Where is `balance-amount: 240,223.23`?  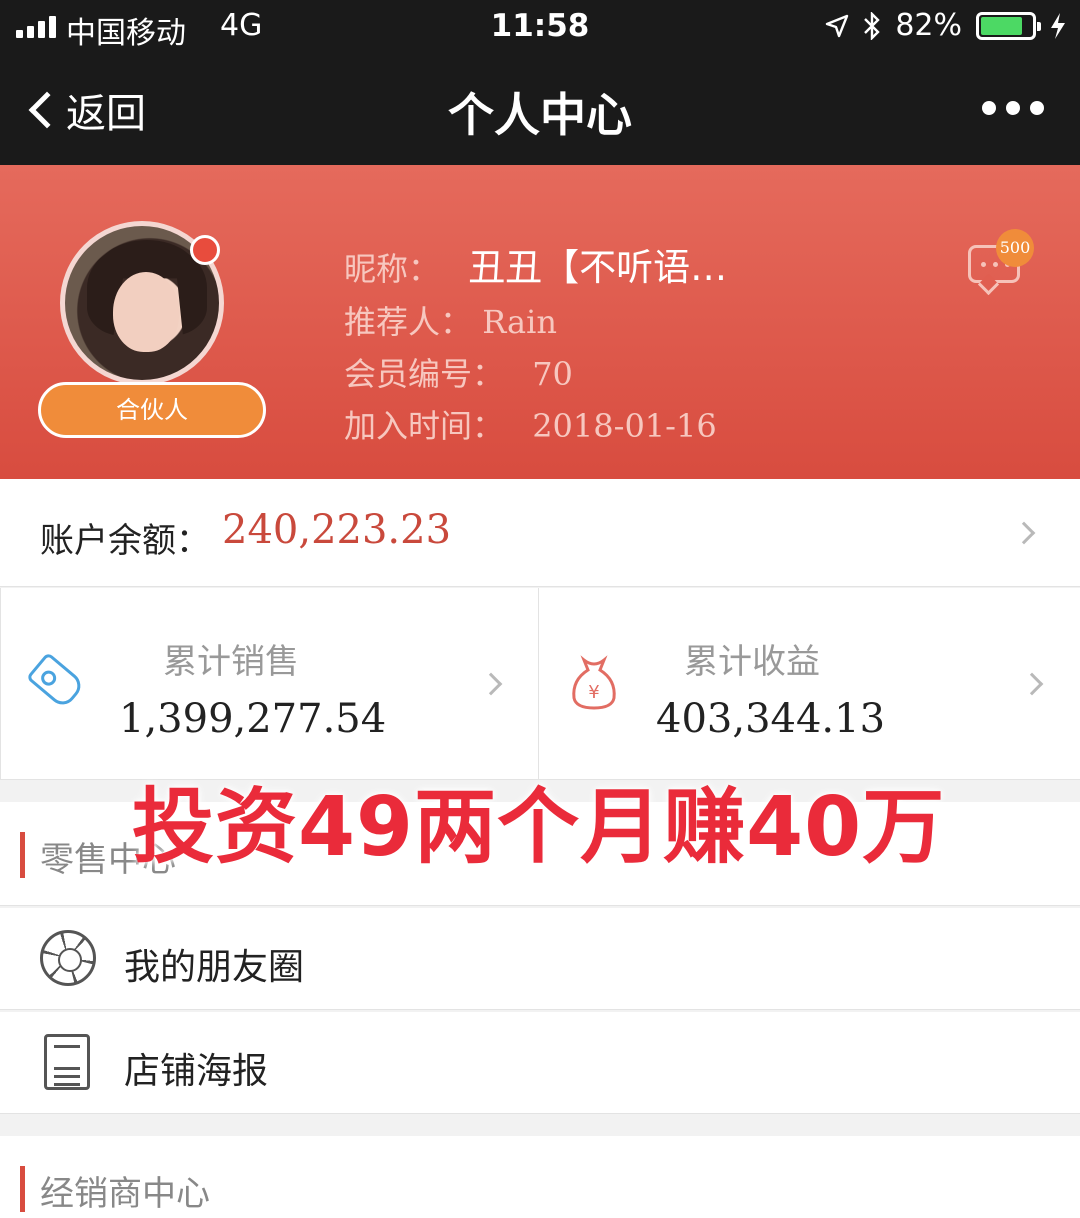 balance-amount: 240,223.23 is located at coordinates (337, 530).